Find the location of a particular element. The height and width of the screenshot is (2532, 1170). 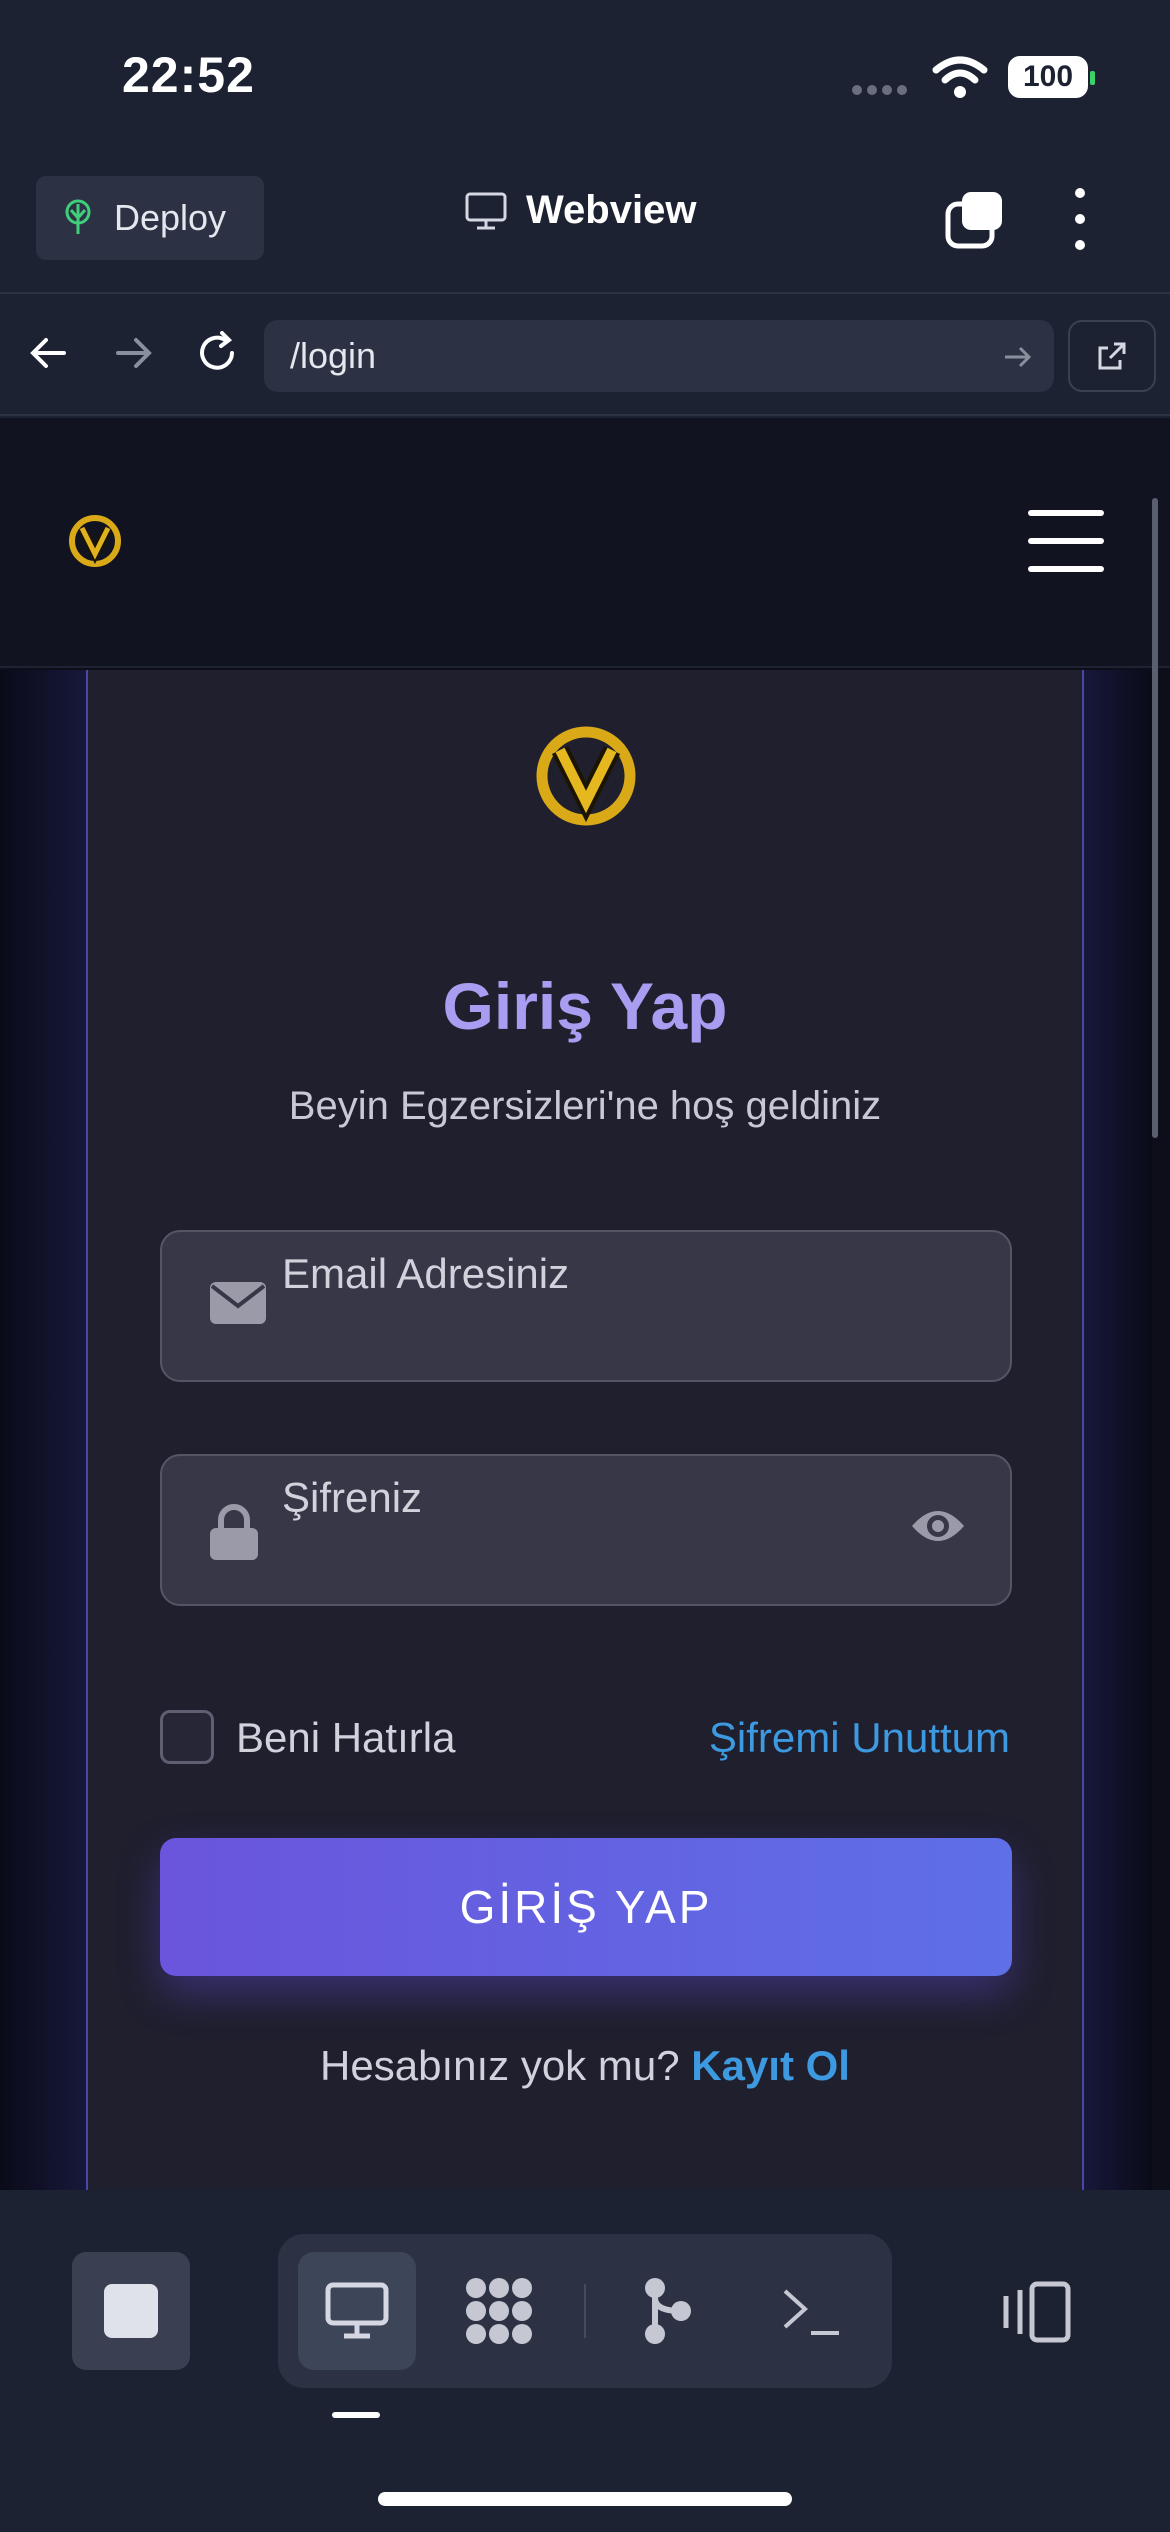

password-label: Şifreniz is located at coordinates (352, 1497).